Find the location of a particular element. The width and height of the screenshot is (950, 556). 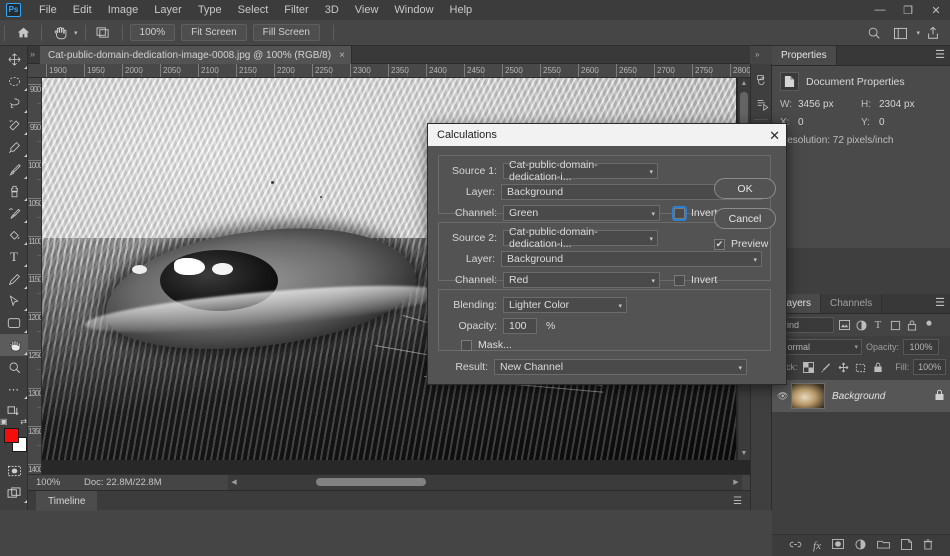

search-icon is located at coordinates (874, 33).